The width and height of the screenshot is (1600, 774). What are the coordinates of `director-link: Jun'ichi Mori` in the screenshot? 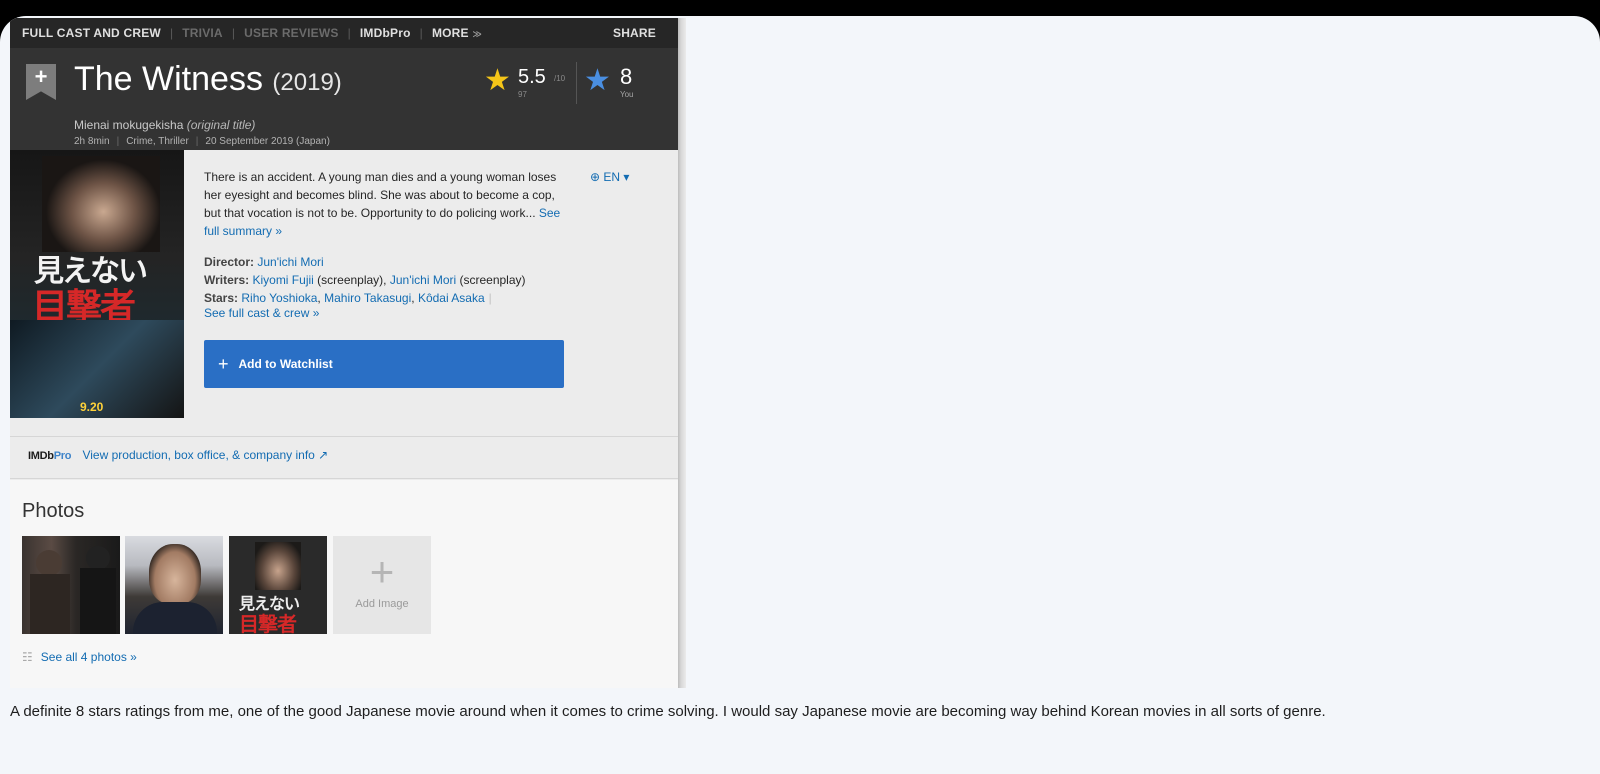 It's located at (290, 262).